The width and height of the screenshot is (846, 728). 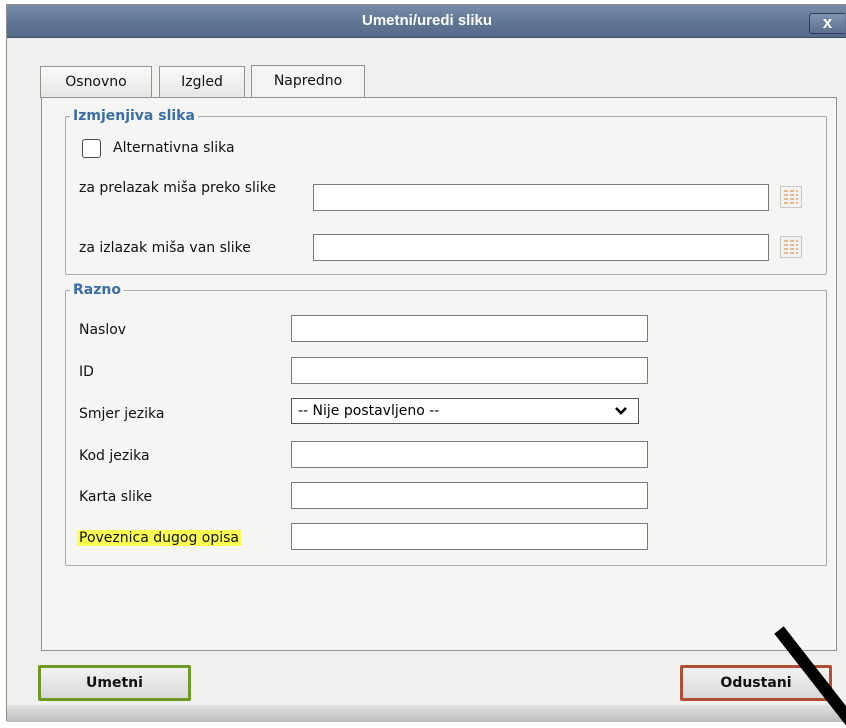 I want to click on highlight-mark: Poveznica dugog opisa, so click(x=159, y=538).